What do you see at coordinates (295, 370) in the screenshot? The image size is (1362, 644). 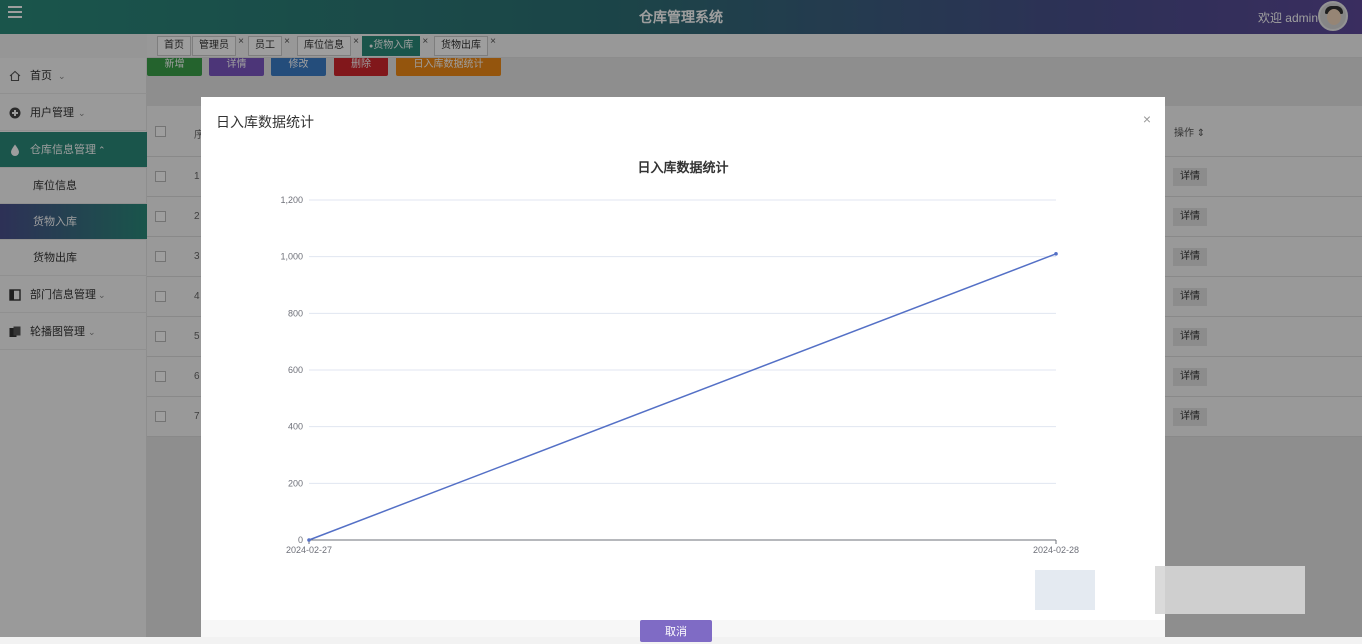 I see `y-tick-label: 600` at bounding box center [295, 370].